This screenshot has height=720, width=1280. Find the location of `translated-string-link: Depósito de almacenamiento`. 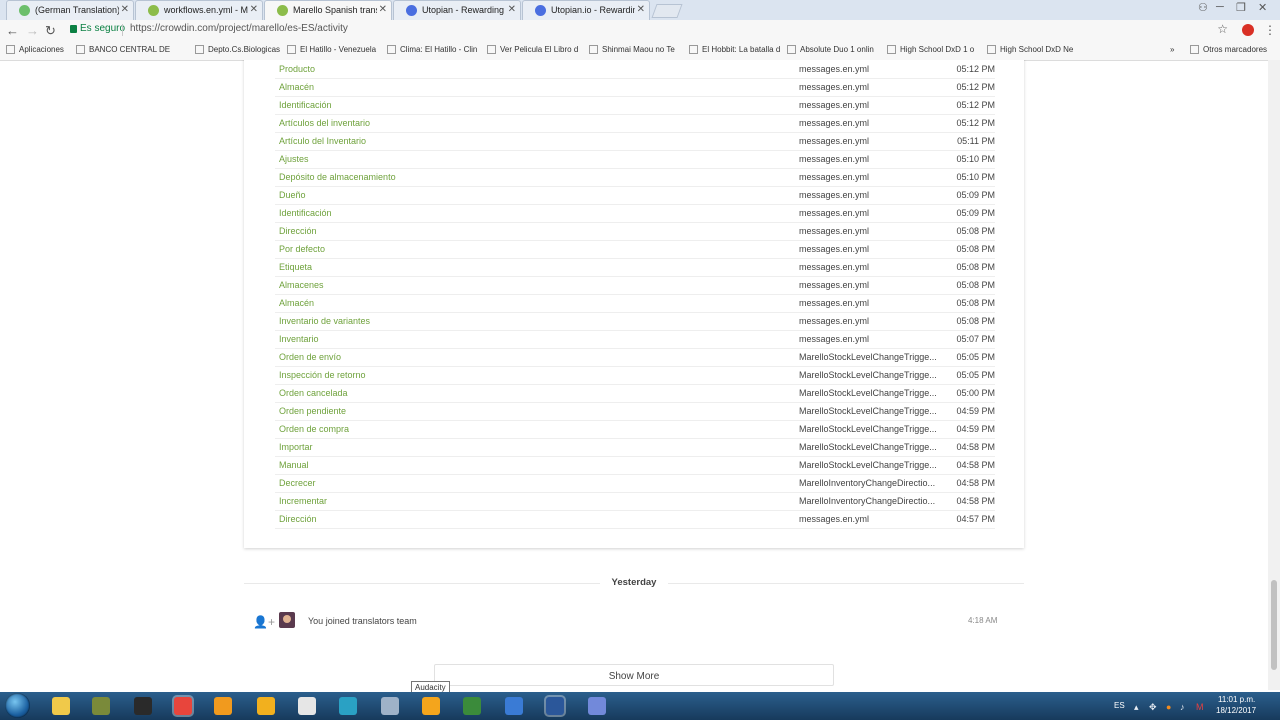

translated-string-link: Depósito de almacenamiento is located at coordinates (337, 177).